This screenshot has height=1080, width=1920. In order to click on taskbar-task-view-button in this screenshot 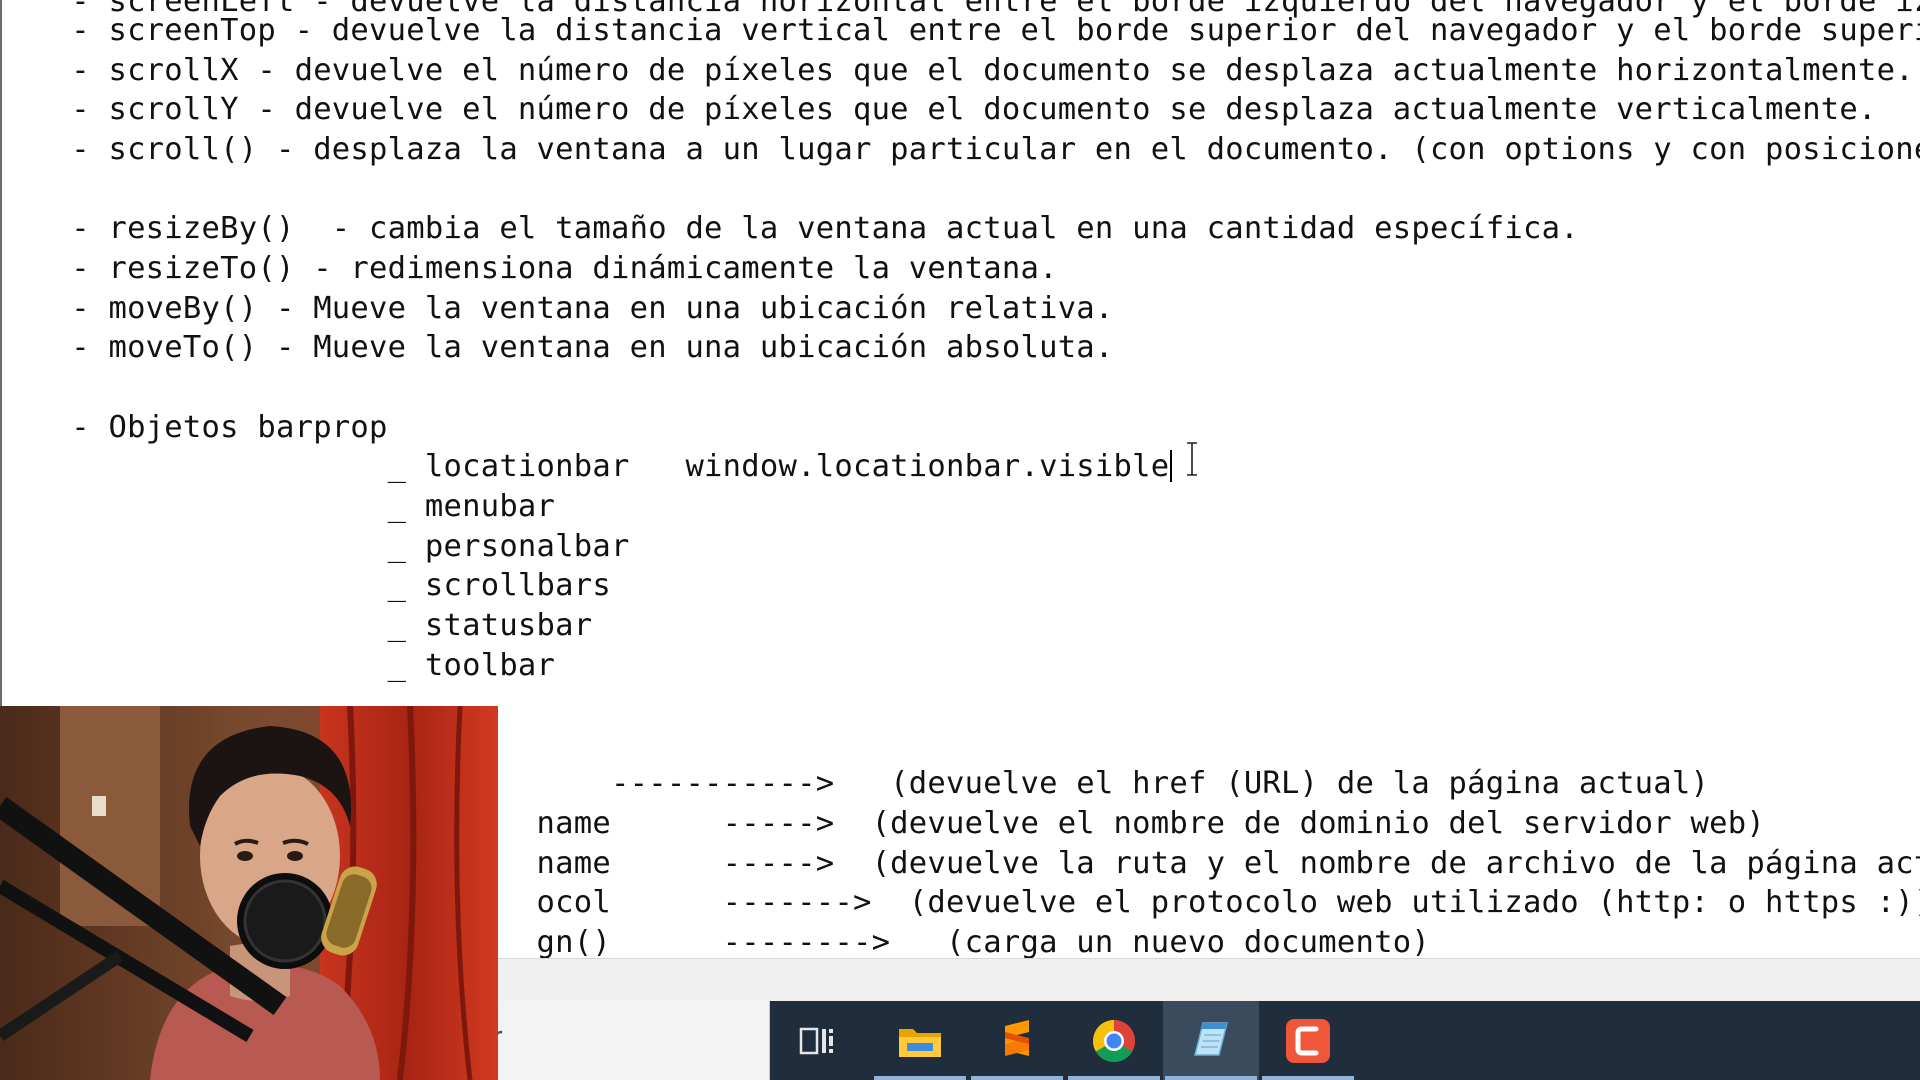, I will do `click(818, 1040)`.